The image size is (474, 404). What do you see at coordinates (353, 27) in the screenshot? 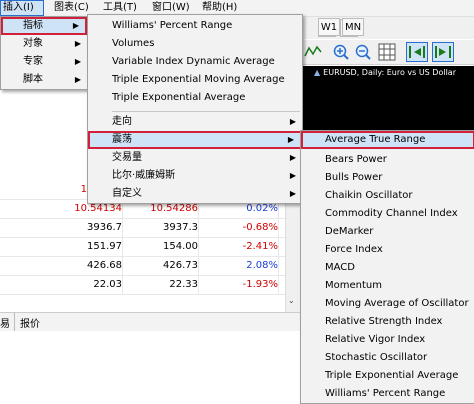
I see `timeframe-mn-button: MN` at bounding box center [353, 27].